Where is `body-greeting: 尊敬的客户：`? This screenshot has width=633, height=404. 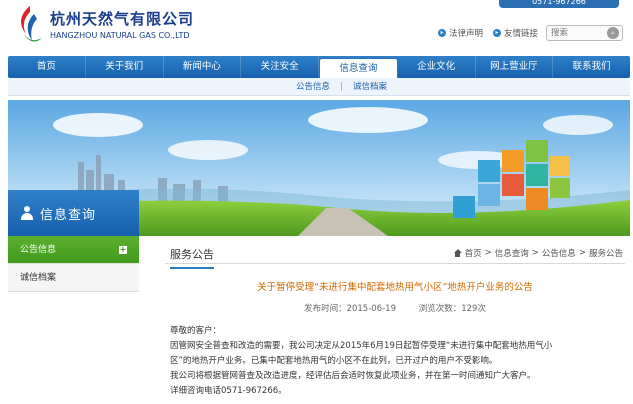
body-greeting: 尊敬的客户： is located at coordinates (196, 331).